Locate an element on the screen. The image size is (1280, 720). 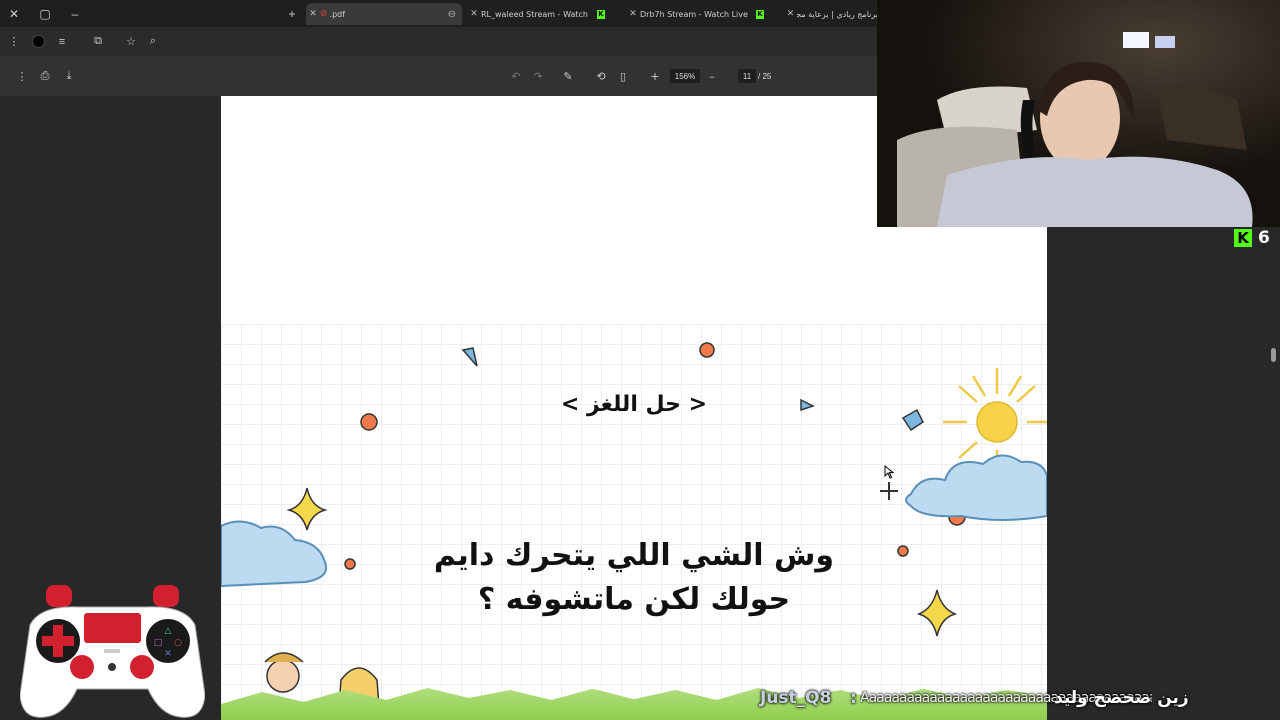
media-controls-icon: ≡ is located at coordinates (62, 41).